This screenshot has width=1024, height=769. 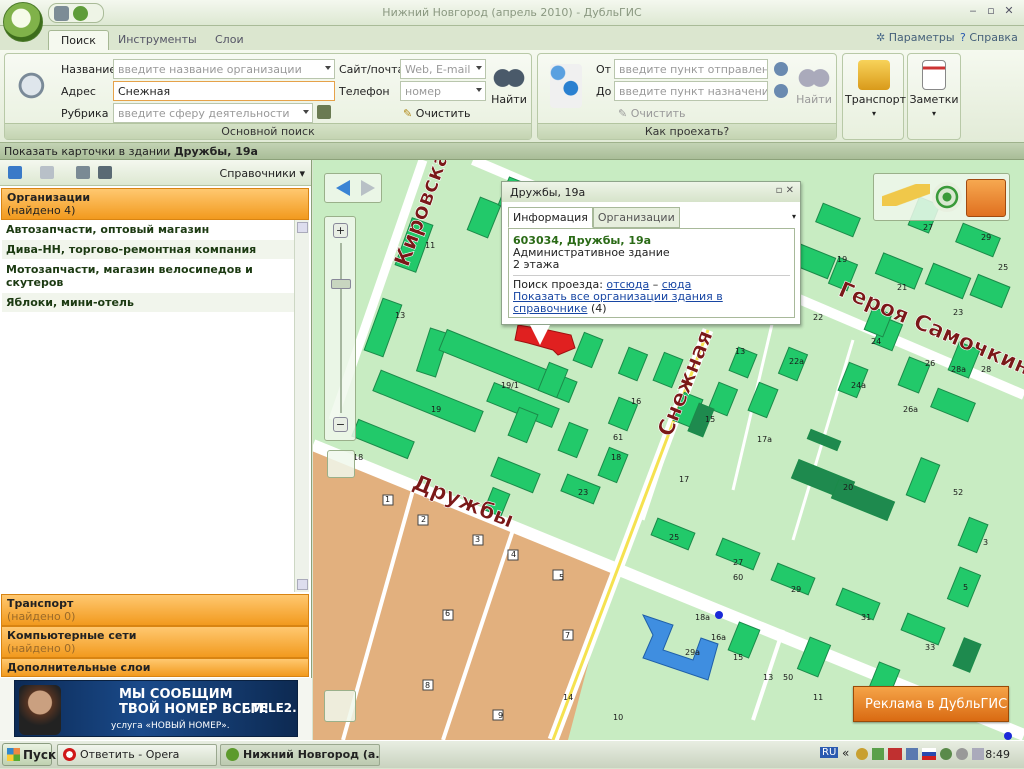 What do you see at coordinates (477, 539) in the screenshot?
I see `house-number: 3` at bounding box center [477, 539].